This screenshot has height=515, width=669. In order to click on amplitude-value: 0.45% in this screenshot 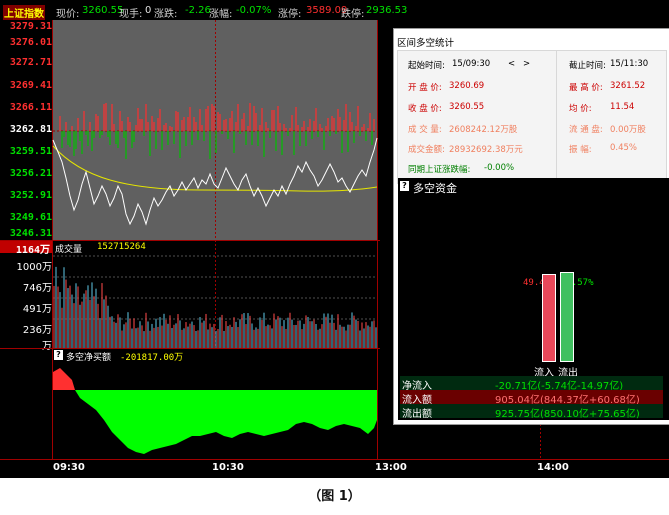, I will do `click(624, 148)`.